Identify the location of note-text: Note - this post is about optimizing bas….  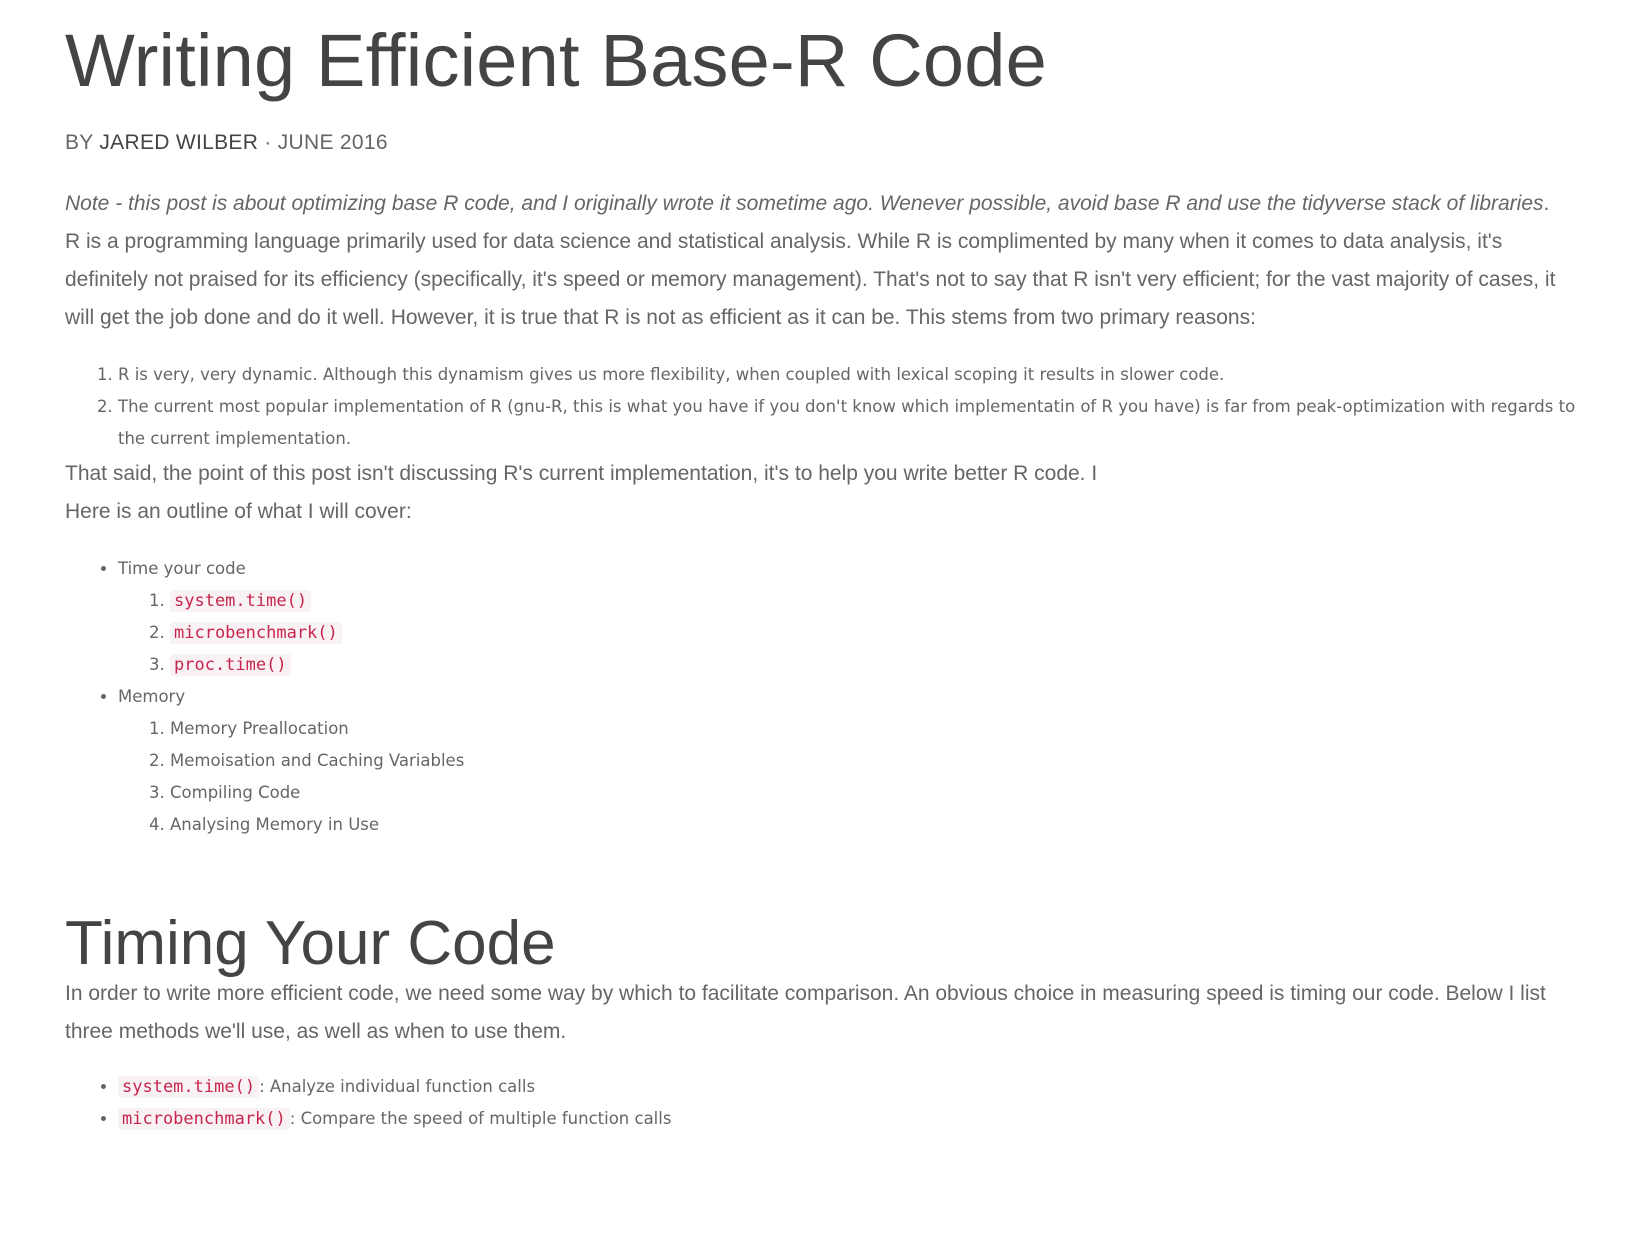
(804, 203).